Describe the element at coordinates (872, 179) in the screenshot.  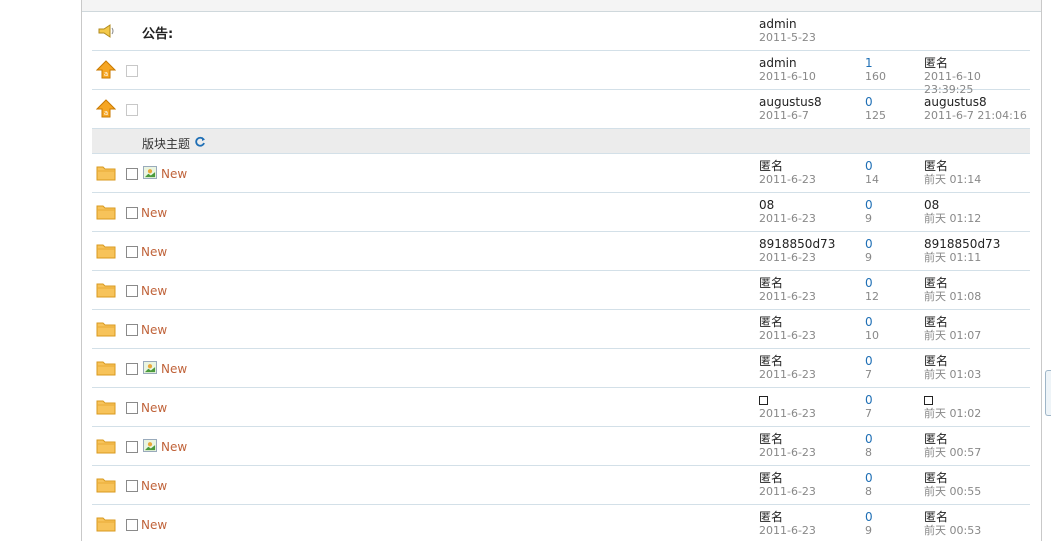
I see `view-count: 14` at that location.